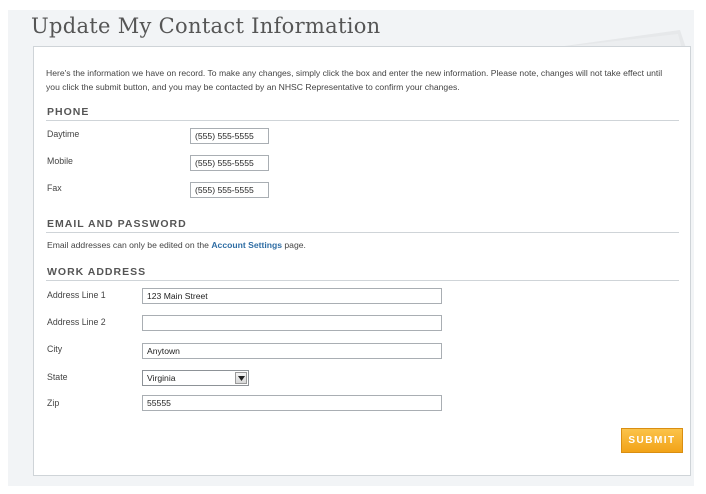  I want to click on address-line1-input: 123 Main Street, so click(292, 296).